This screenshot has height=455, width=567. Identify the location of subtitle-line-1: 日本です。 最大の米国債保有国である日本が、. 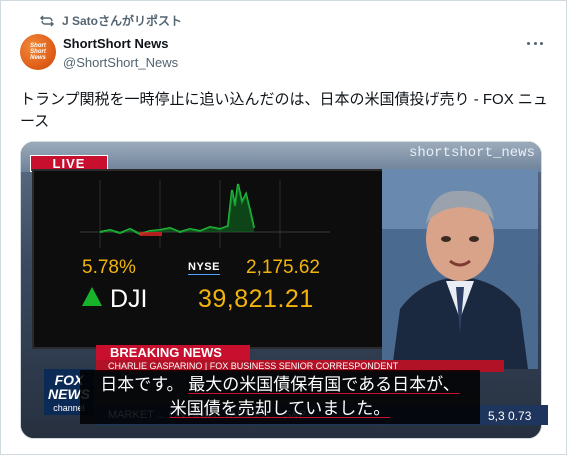
(280, 385).